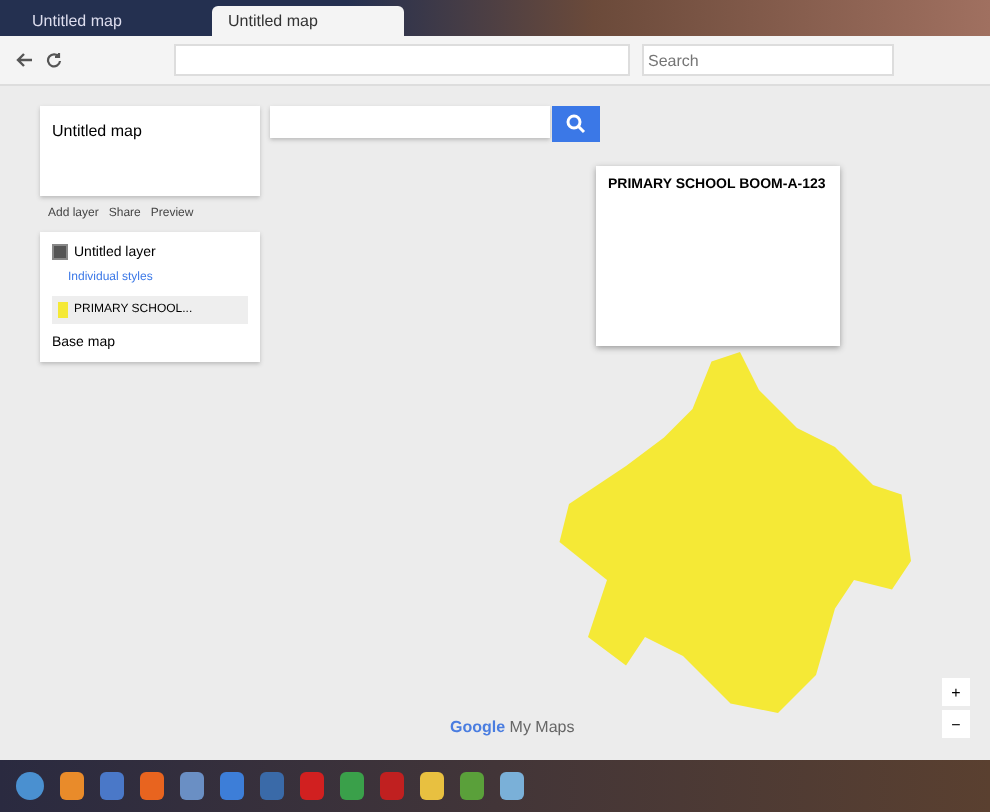 This screenshot has width=990, height=812. I want to click on search-button, so click(576, 124).